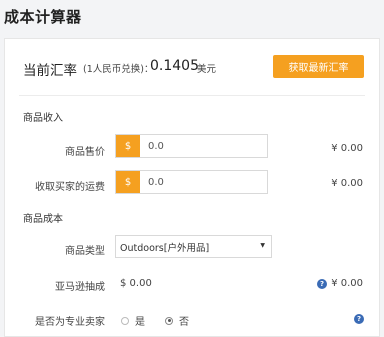 The height and width of the screenshot is (337, 384). I want to click on commission-converted: ¥ 0.00, so click(347, 283).